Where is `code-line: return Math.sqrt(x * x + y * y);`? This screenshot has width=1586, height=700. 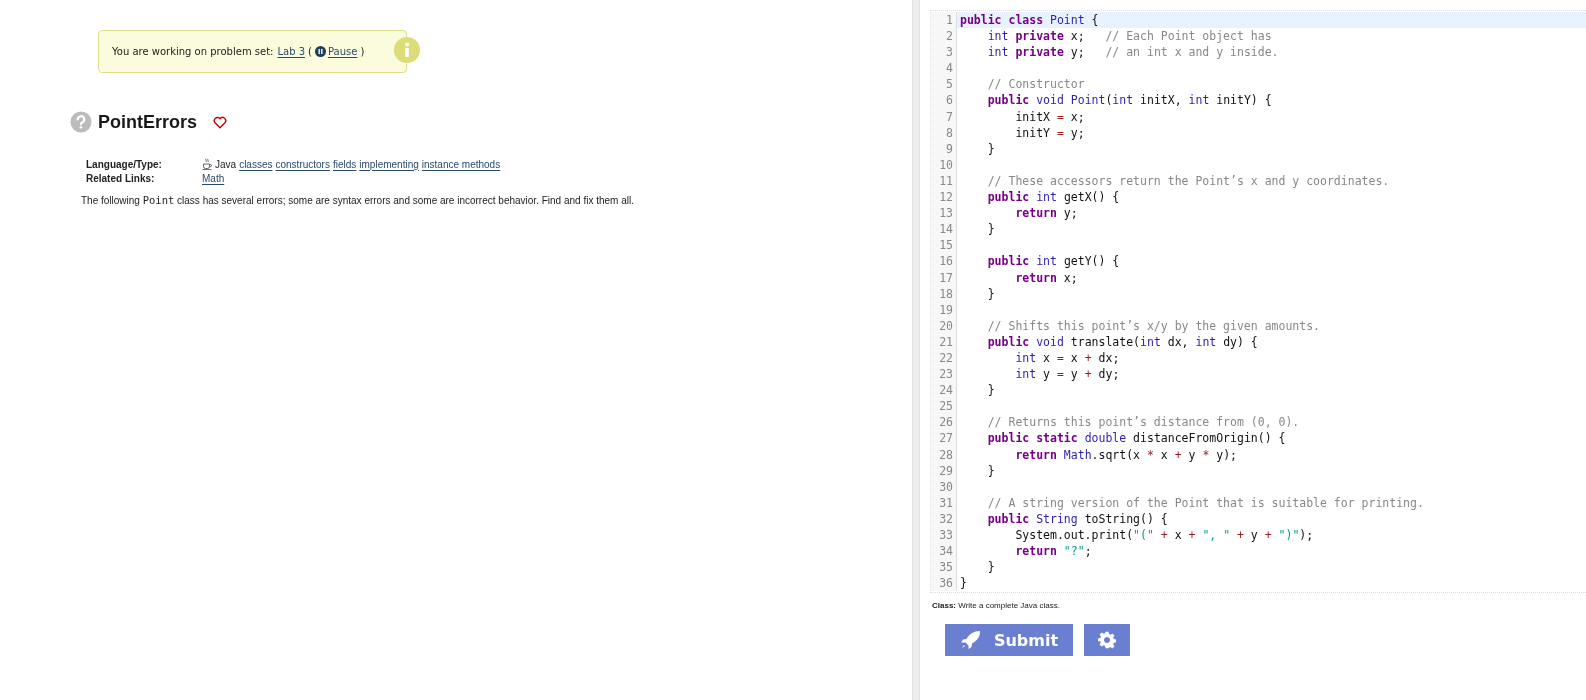
code-line: return Math.sqrt(x * x + y * y); is located at coordinates (1126, 454).